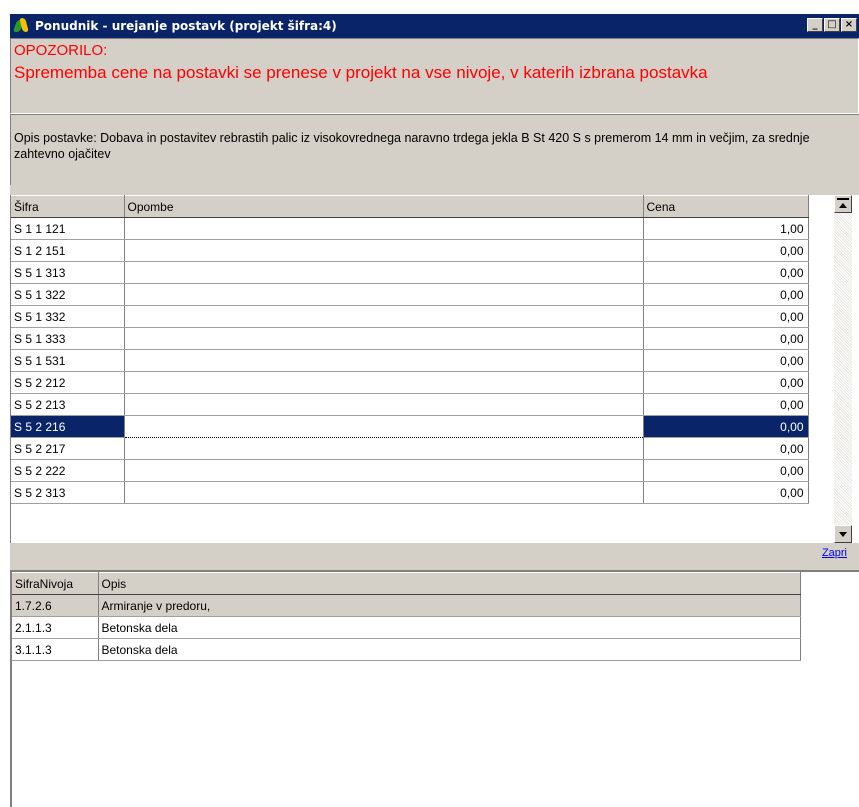  Describe the element at coordinates (68, 382) in the screenshot. I see `cell-sifra: S 5 2 212` at that location.